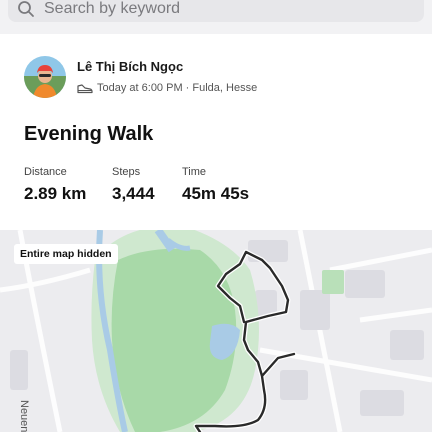  I want to click on search-icon, so click(26, 9).